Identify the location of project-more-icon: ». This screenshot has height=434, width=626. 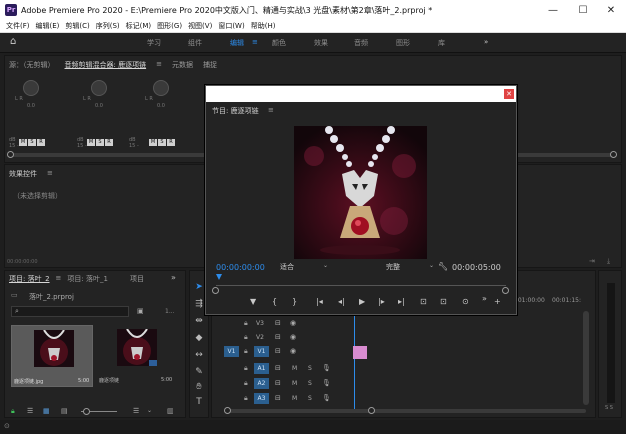
(173, 277).